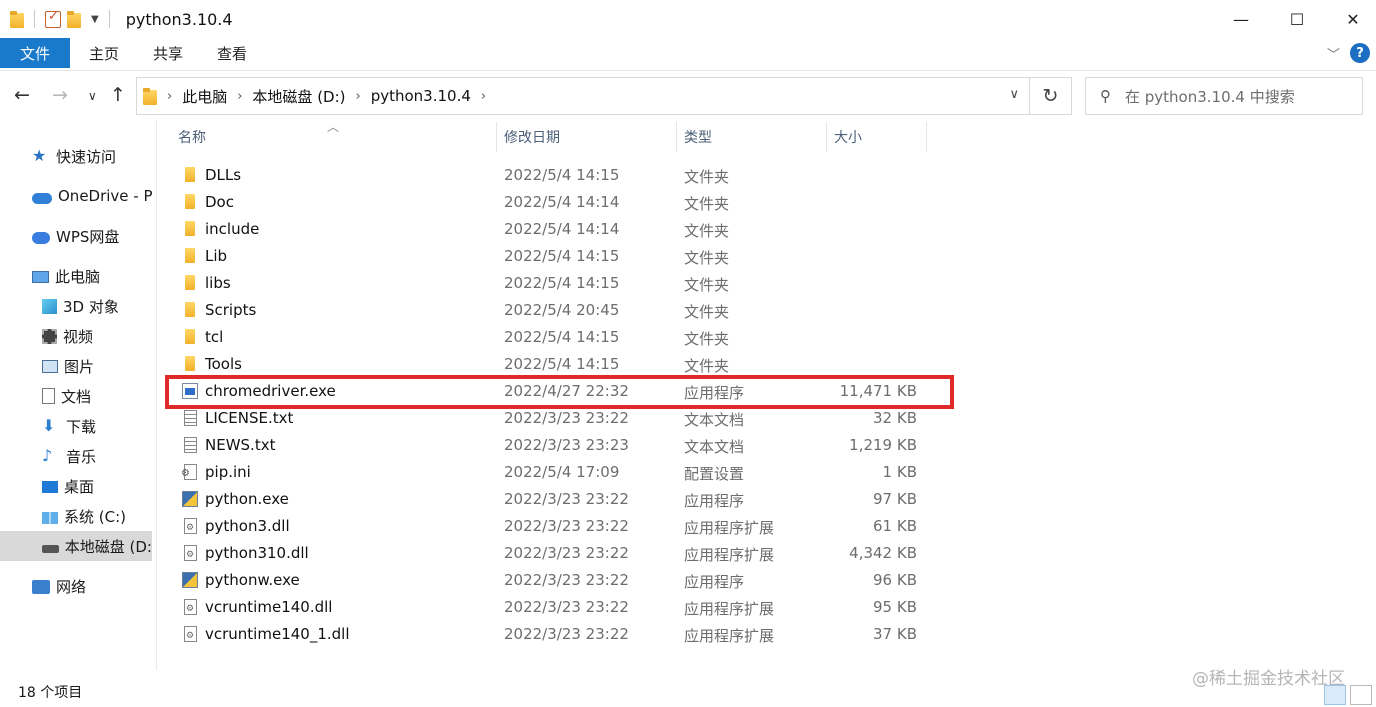  Describe the element at coordinates (35, 53) in the screenshot. I see `tab-file: 文件` at that location.